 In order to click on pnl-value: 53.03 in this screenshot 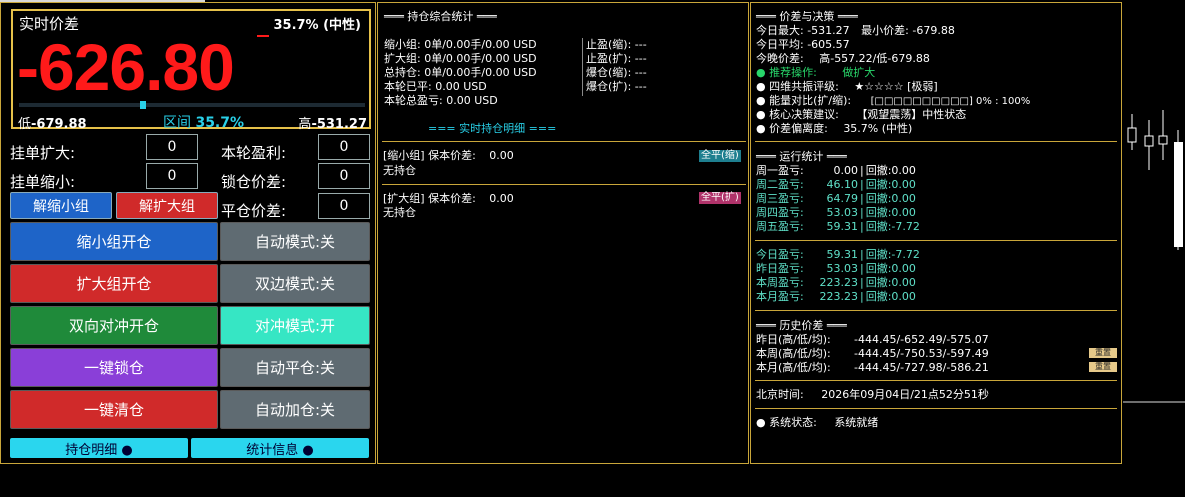, I will do `click(842, 268)`.